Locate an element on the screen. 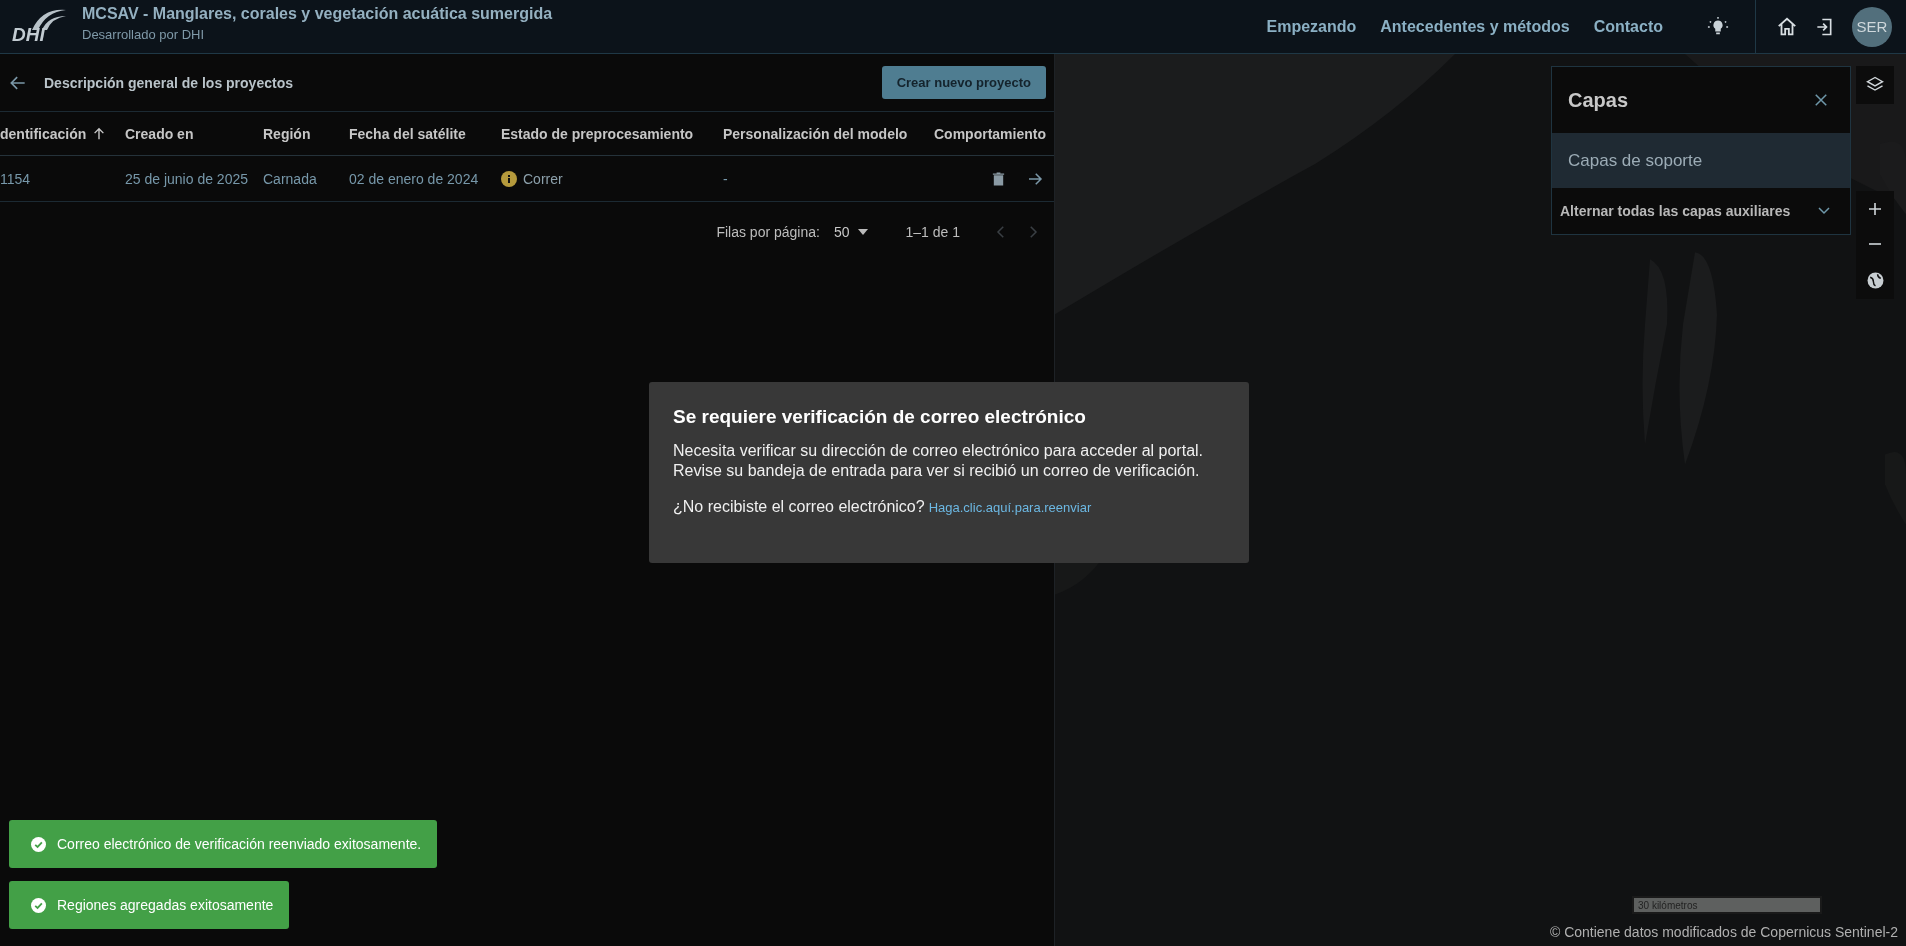  toggle-all-layers: Alternar todas las capas auxiliares is located at coordinates (1701, 211).